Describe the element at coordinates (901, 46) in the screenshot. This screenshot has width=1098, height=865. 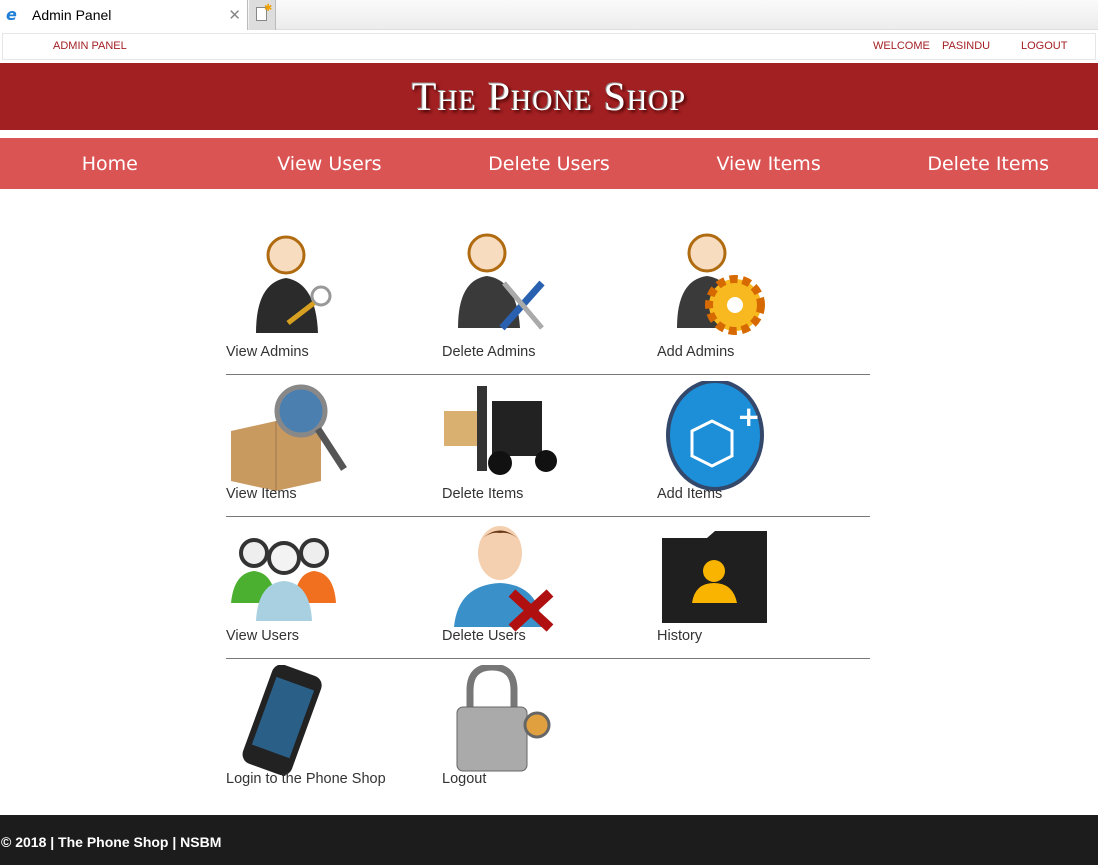
I see `welcome-text: WELCOME` at that location.